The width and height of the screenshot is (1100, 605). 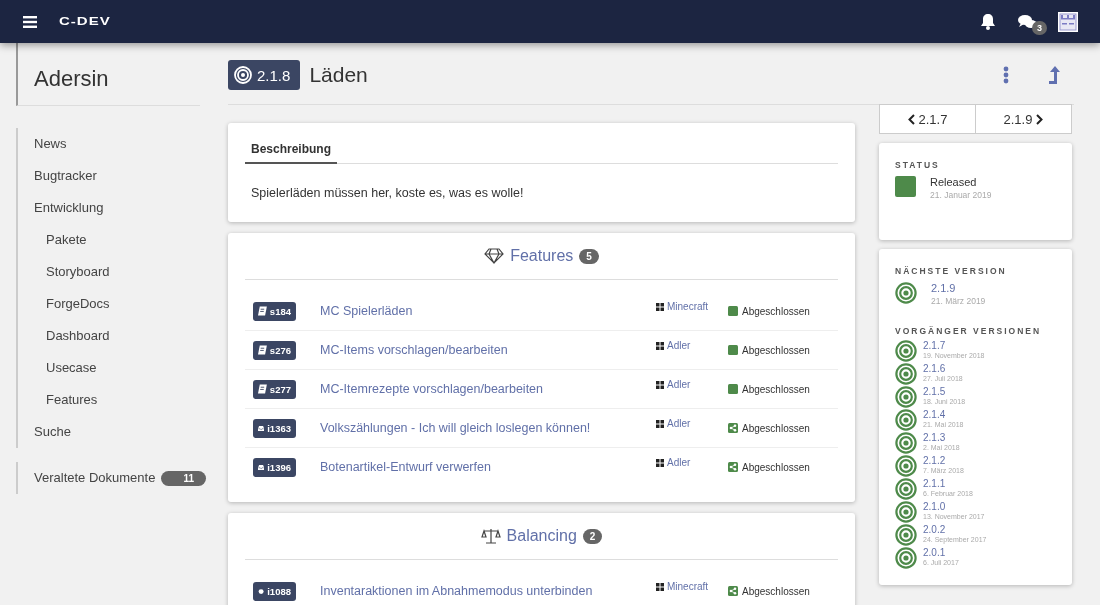 What do you see at coordinates (488, 467) in the screenshot?
I see `ticket-title-link: Botenartikel-Entwurf verwerfen` at bounding box center [488, 467].